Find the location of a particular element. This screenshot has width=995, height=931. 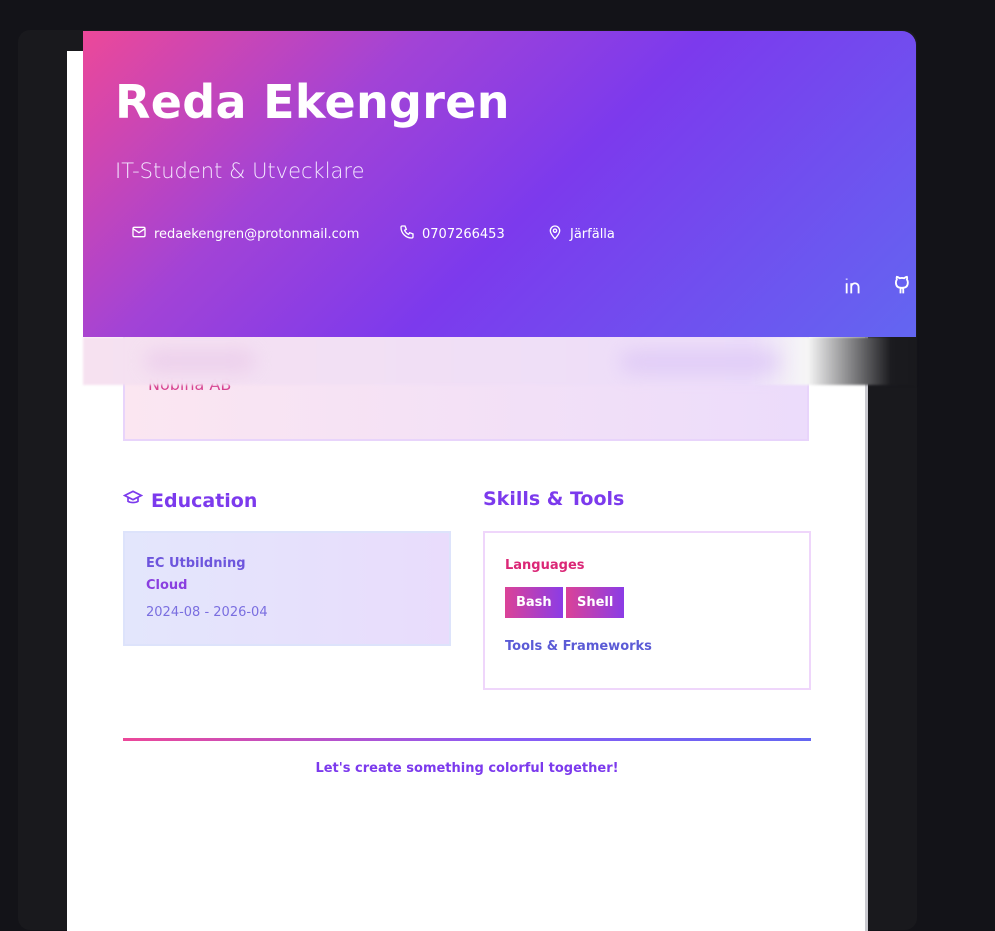

contact-email: redaekengren@protonmail.com is located at coordinates (245, 234).